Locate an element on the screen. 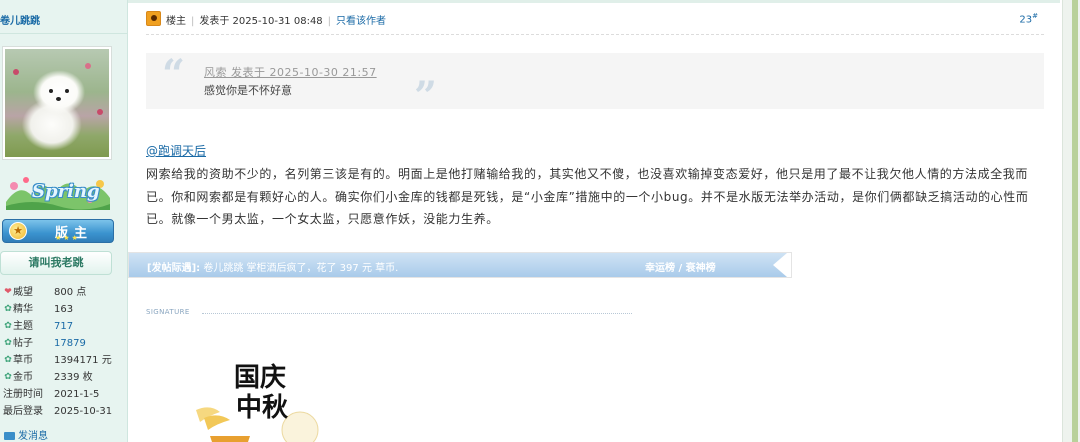 The width and height of the screenshot is (1080, 442). stat-row: ✿ 精华 163 is located at coordinates (64, 309).